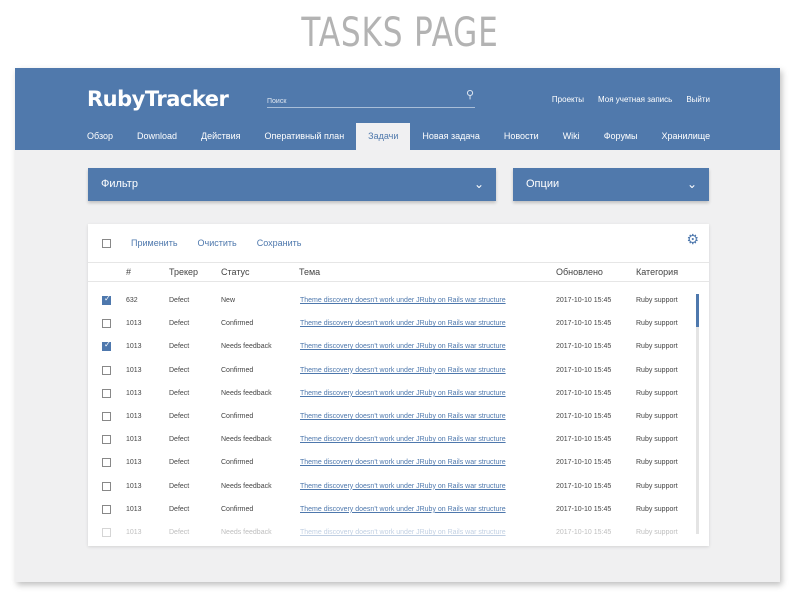  What do you see at coordinates (470, 94) in the screenshot?
I see `search-icon: ⚲` at bounding box center [470, 94].